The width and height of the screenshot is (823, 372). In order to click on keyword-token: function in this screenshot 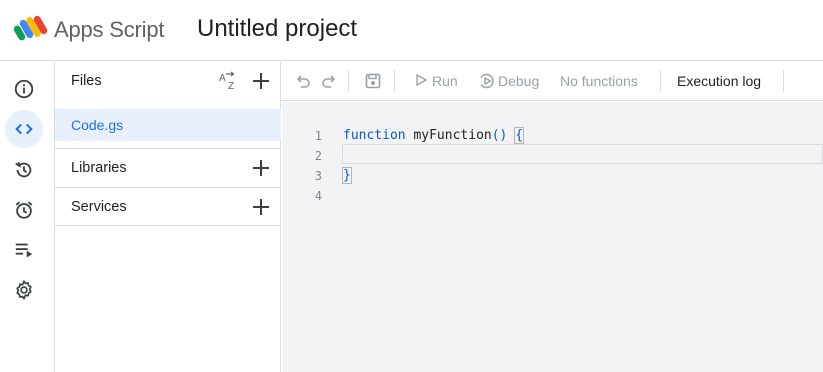, I will do `click(374, 135)`.